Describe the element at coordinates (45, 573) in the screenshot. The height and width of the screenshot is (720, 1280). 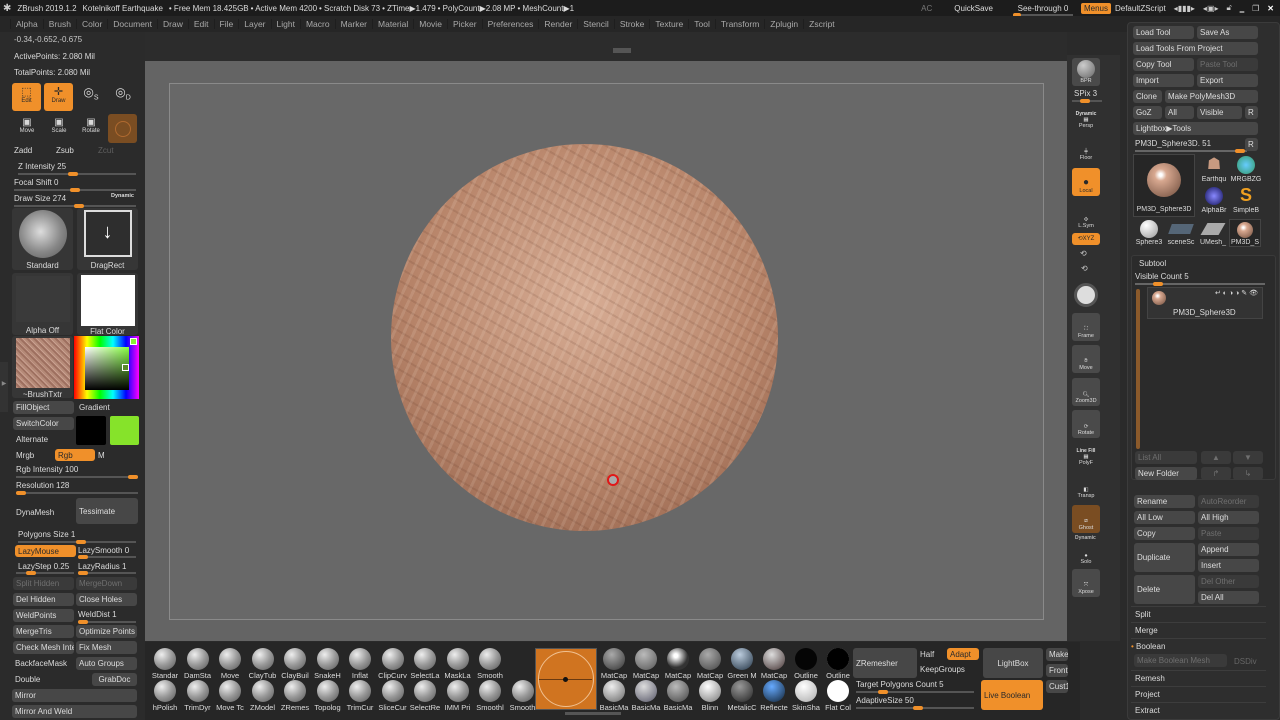
I see `lazystep-slider` at that location.